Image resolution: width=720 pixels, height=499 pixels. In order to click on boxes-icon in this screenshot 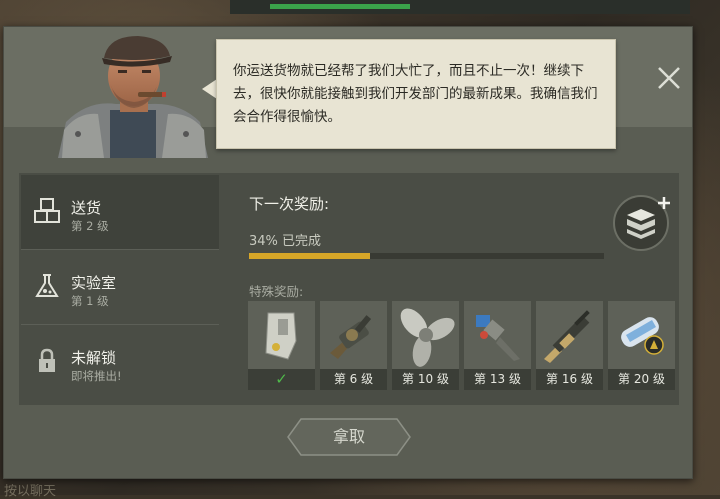, I will do `click(47, 210)`.